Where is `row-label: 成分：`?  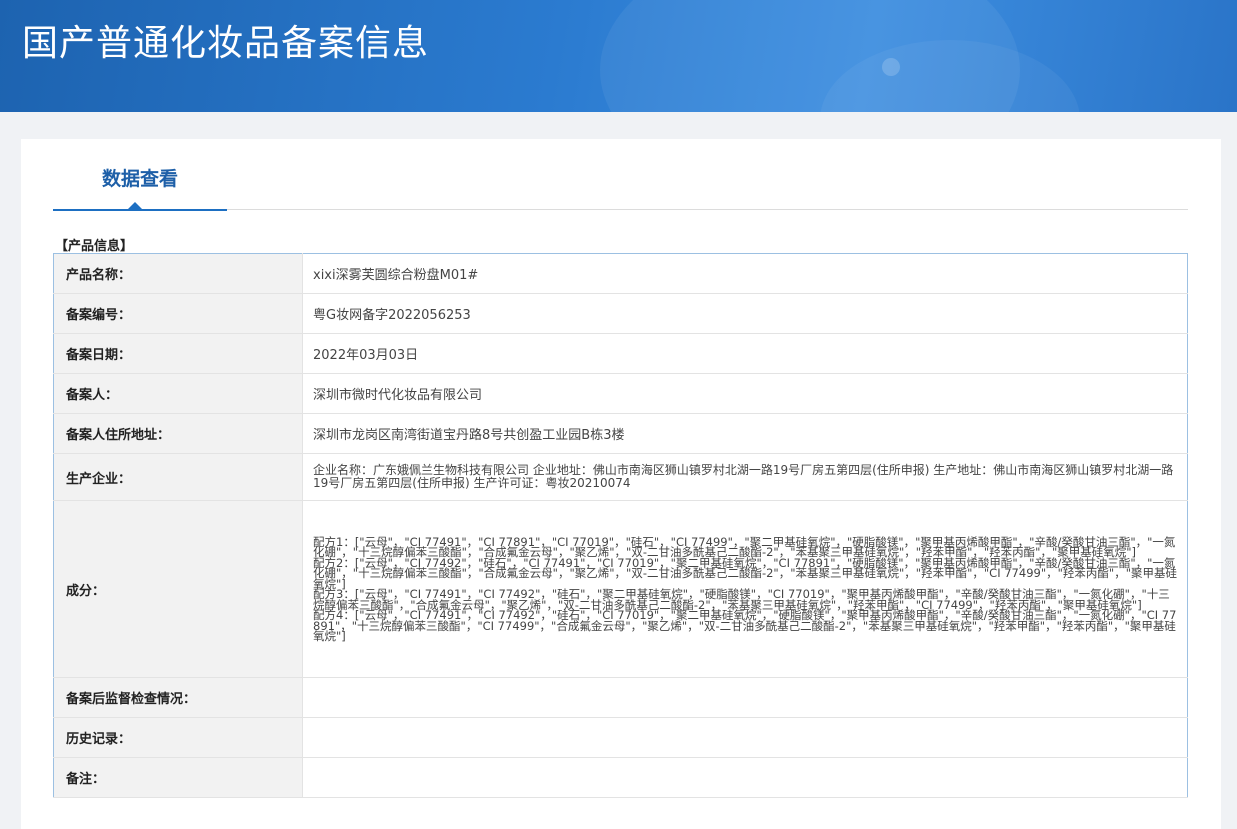 row-label: 成分： is located at coordinates (178, 589).